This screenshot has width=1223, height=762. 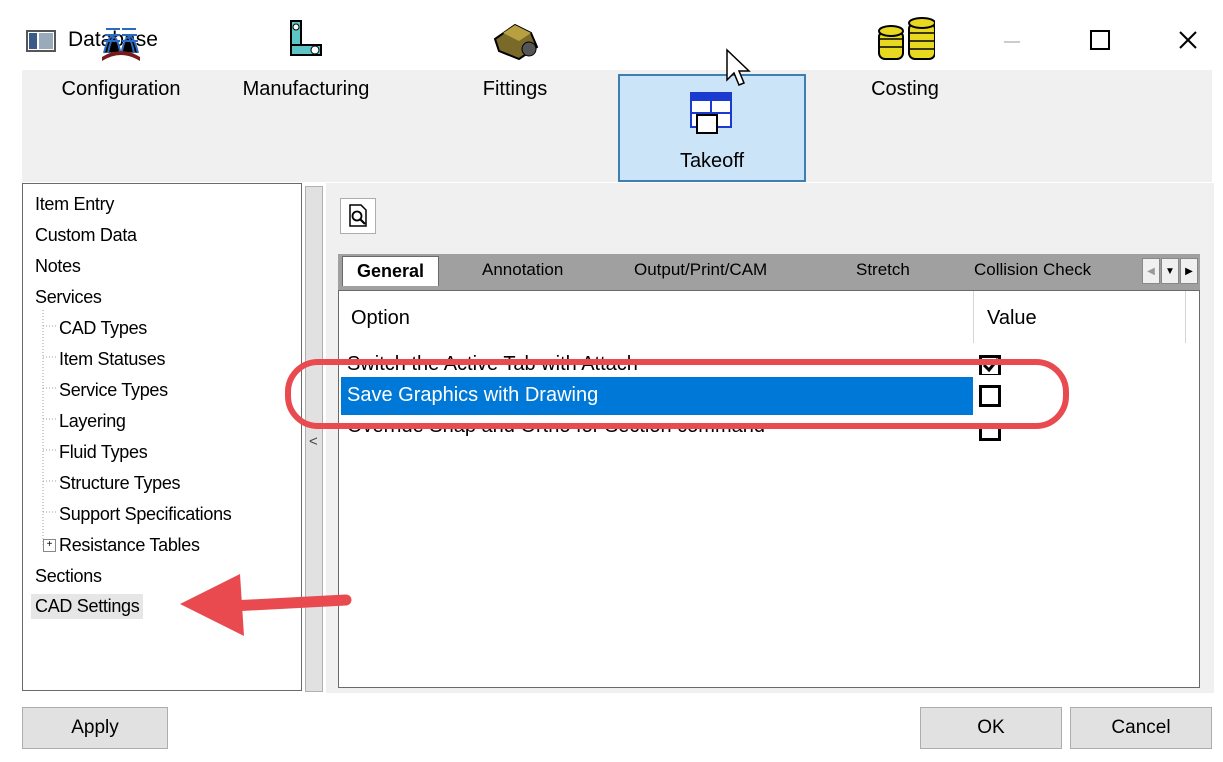 I want to click on red-arrow-icon, so click(x=266, y=605).